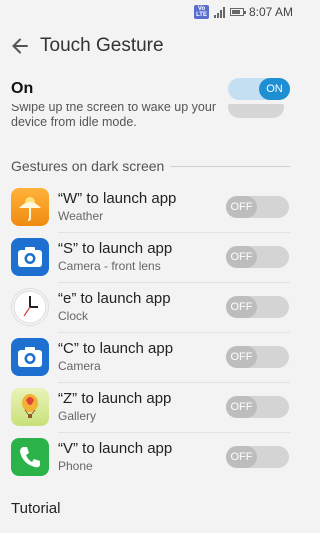 The width and height of the screenshot is (320, 533). I want to click on signal-icon, so click(219, 12).